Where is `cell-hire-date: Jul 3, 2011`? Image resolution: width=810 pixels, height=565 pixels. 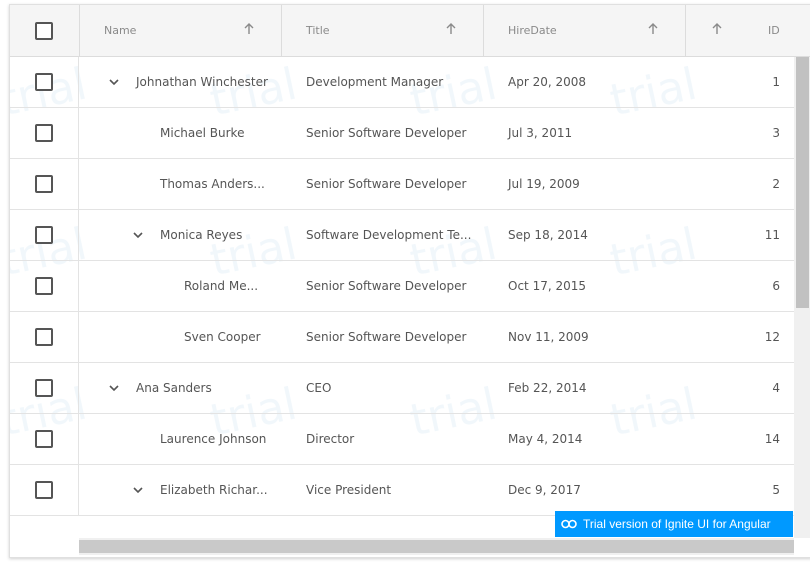
cell-hire-date: Jul 3, 2011 is located at coordinates (540, 133).